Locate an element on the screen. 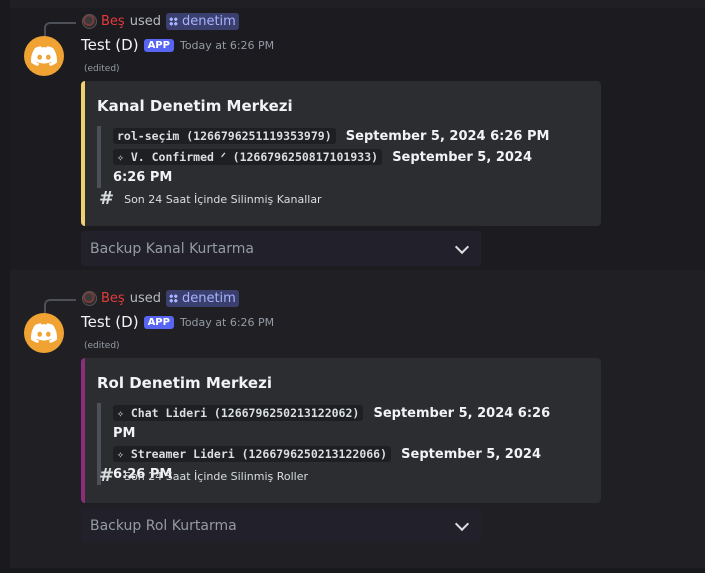 The width and height of the screenshot is (705, 573). entry-code: ✧ Chat Lideri (1266796250213122062) is located at coordinates (238, 413).